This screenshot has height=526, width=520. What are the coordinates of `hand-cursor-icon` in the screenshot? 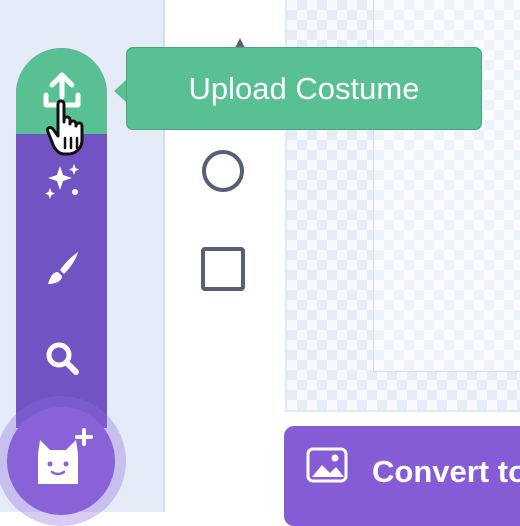 It's located at (65, 127).